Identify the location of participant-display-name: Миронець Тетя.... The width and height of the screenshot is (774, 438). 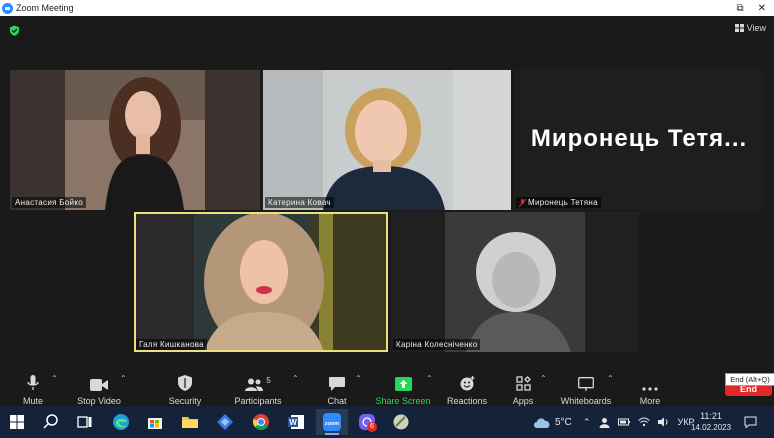
(639, 138).